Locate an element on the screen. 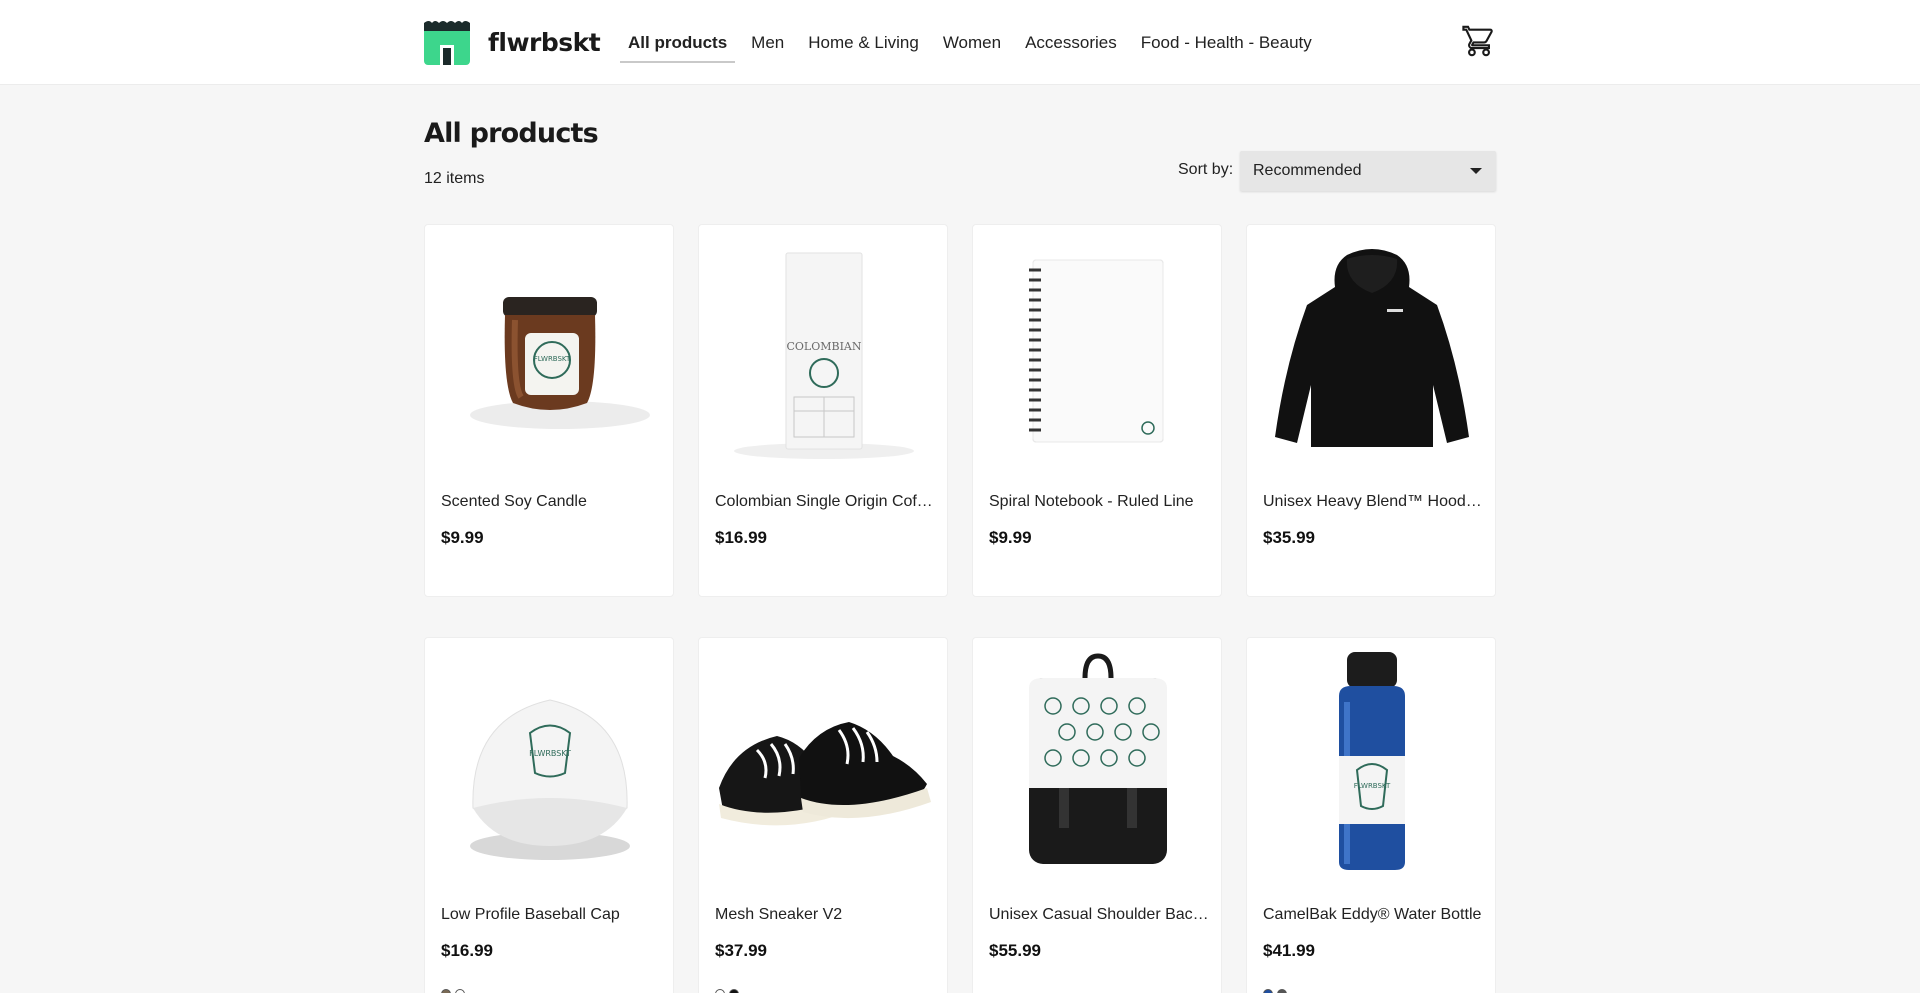 This screenshot has height=993, width=1920. backpack-icon is located at coordinates (1098, 758).